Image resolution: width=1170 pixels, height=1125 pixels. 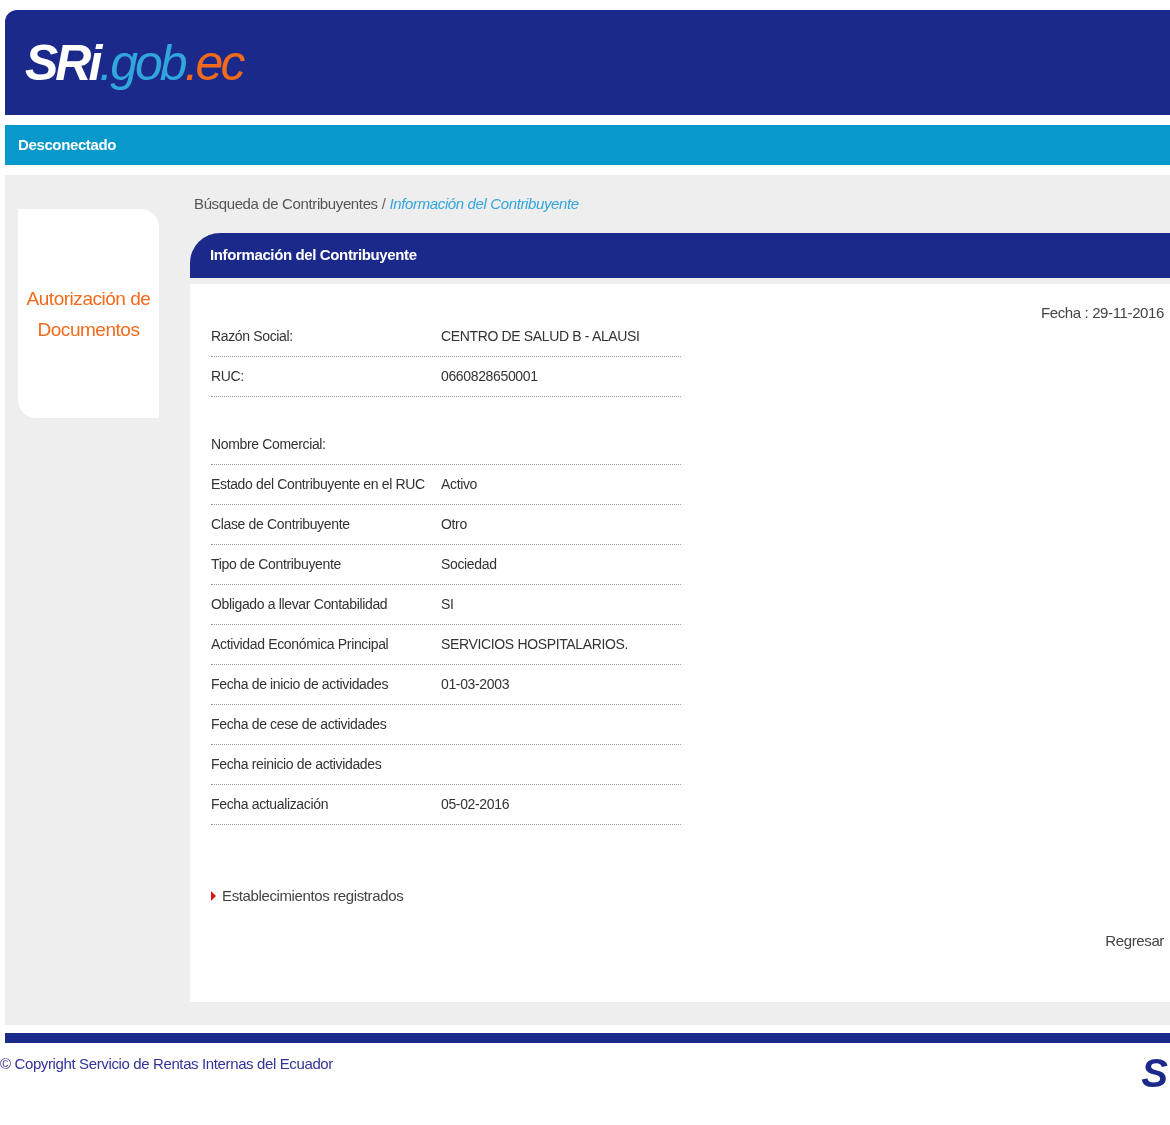 I want to click on field-value: Otro, so click(x=454, y=524).